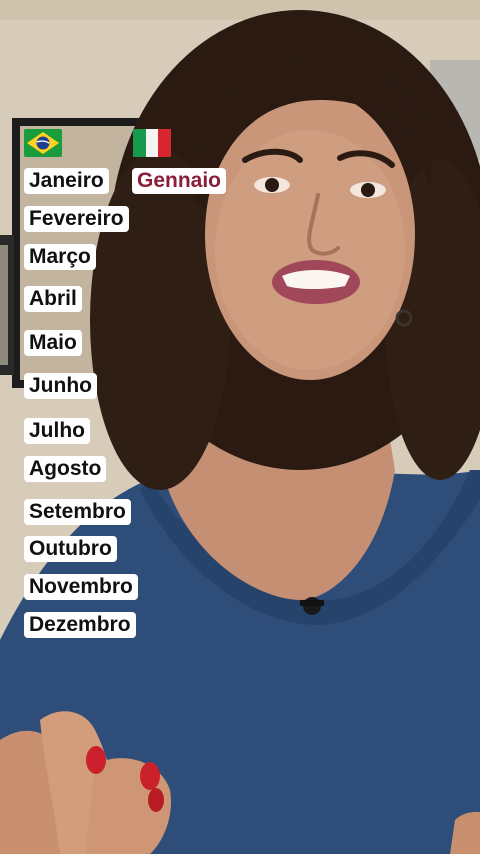 The width and height of the screenshot is (480, 854). What do you see at coordinates (53, 343) in the screenshot?
I see `month-pt-maio: Maio` at bounding box center [53, 343].